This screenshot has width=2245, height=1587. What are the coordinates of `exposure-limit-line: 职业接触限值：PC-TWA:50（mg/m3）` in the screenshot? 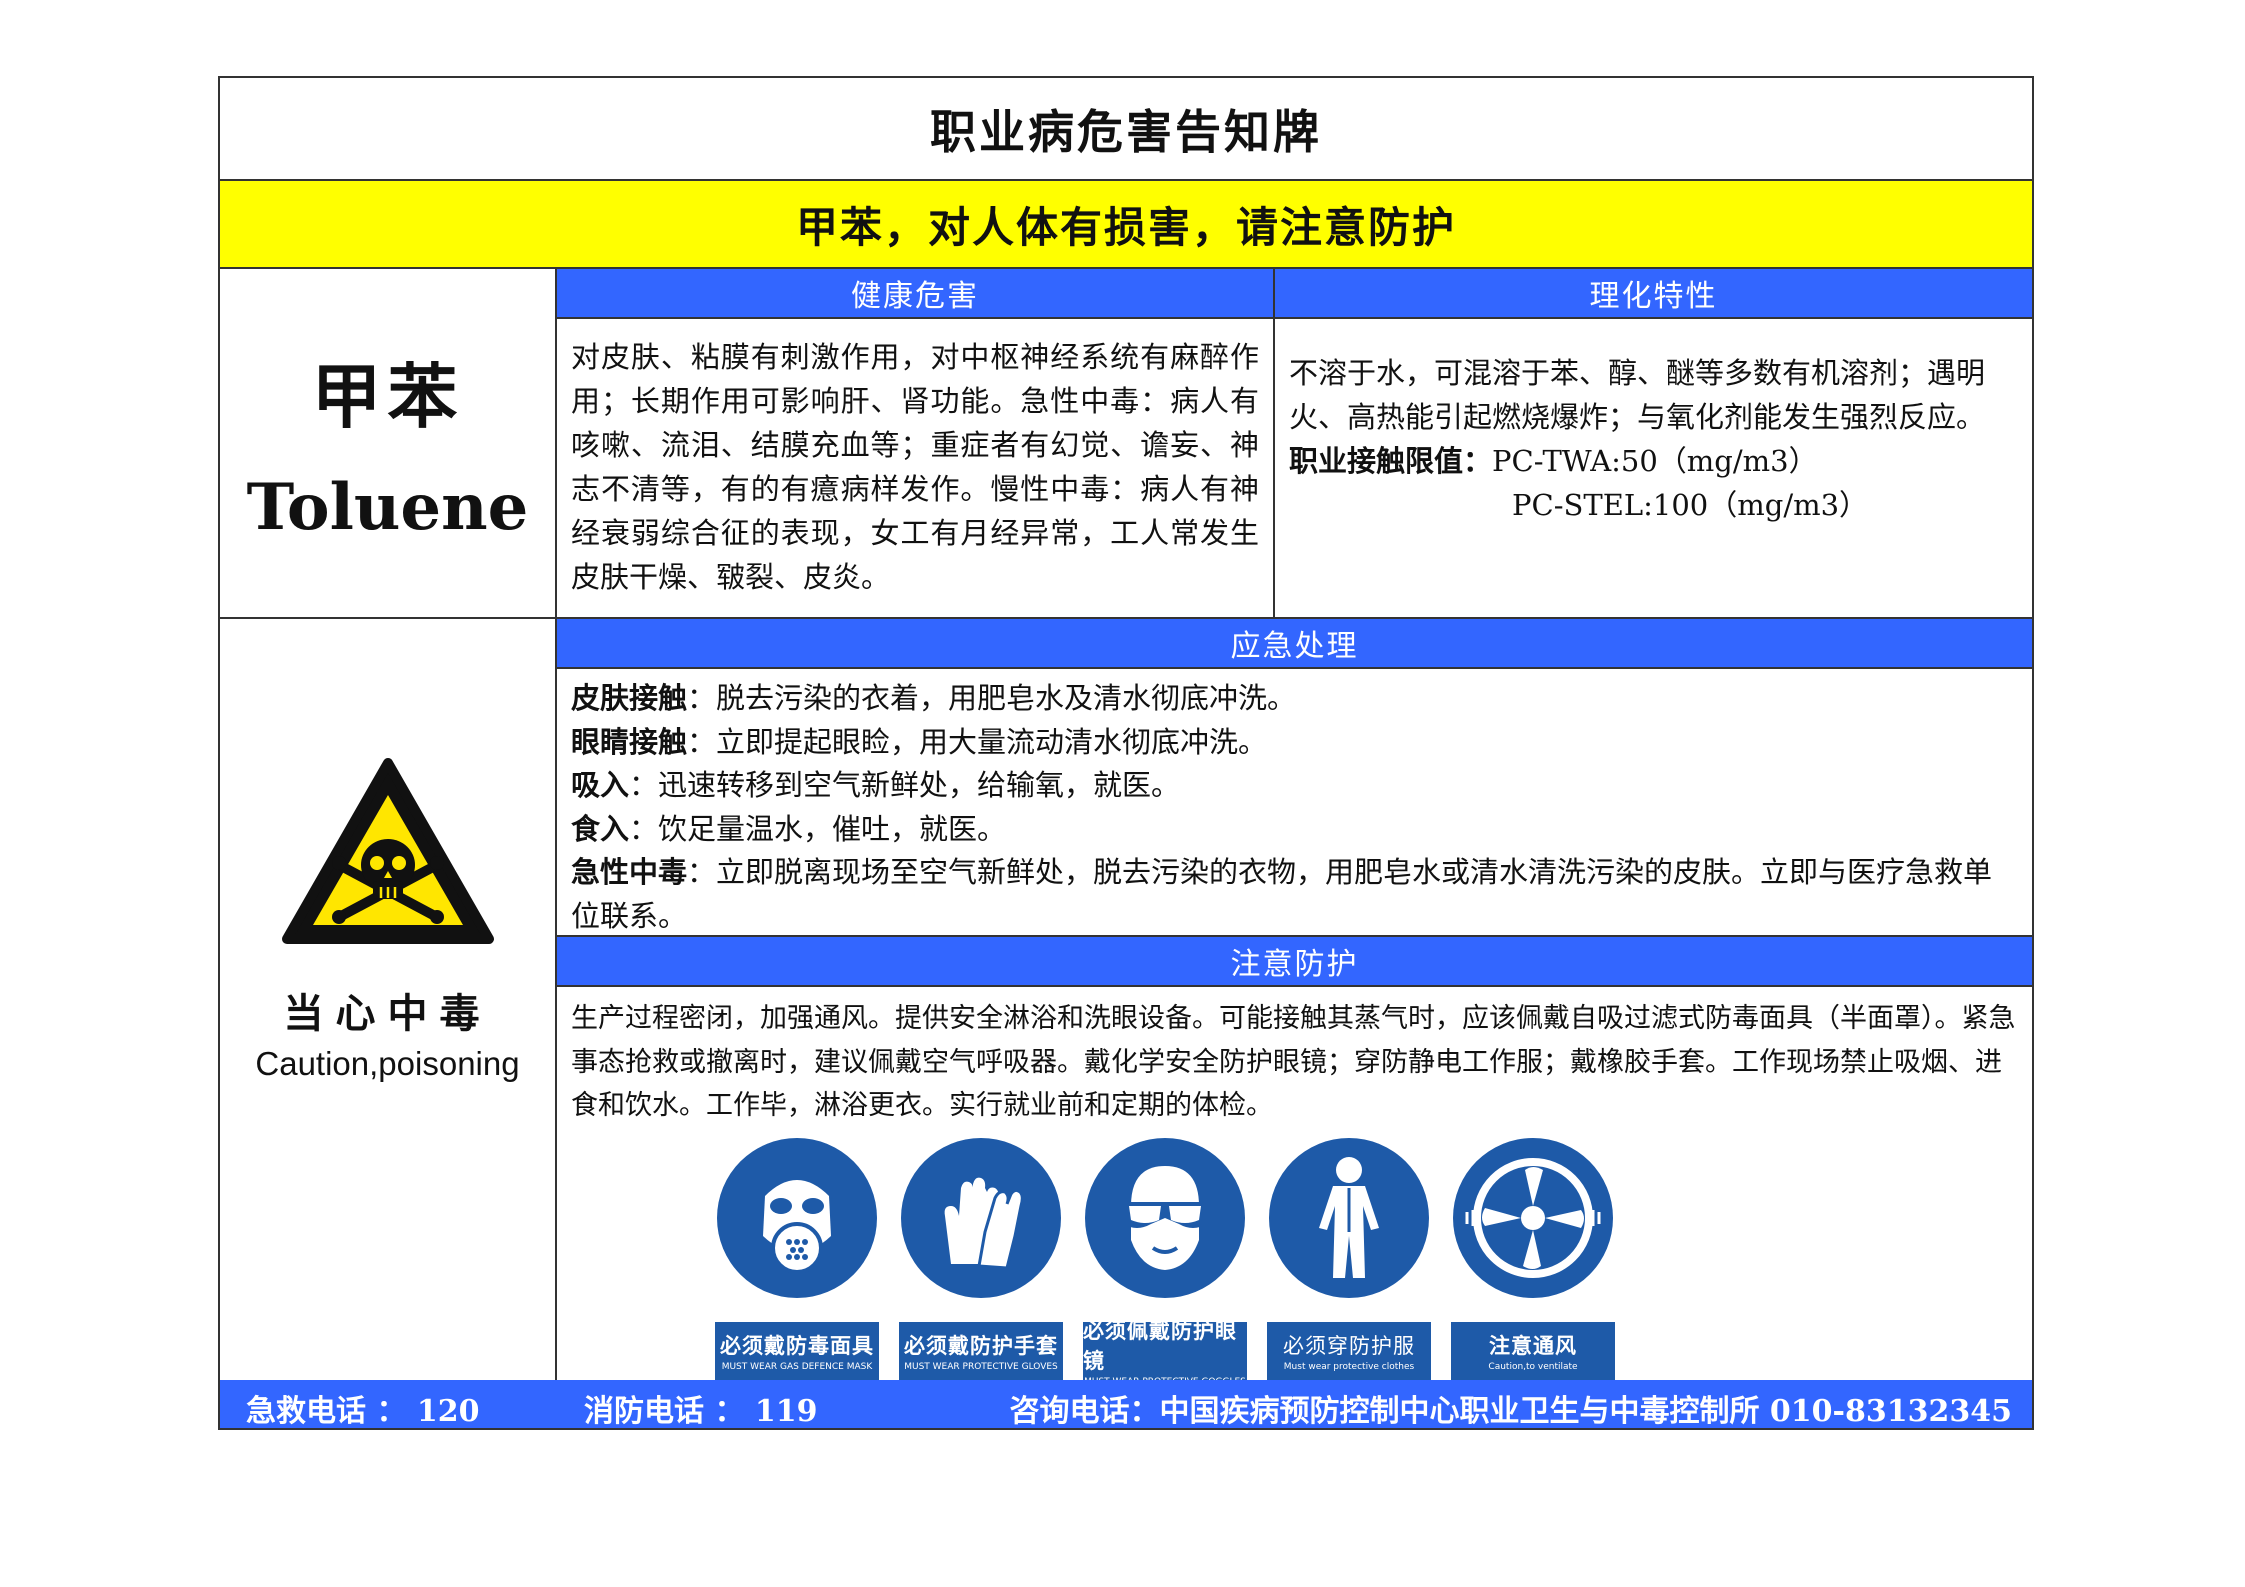 It's located at (1653, 461).